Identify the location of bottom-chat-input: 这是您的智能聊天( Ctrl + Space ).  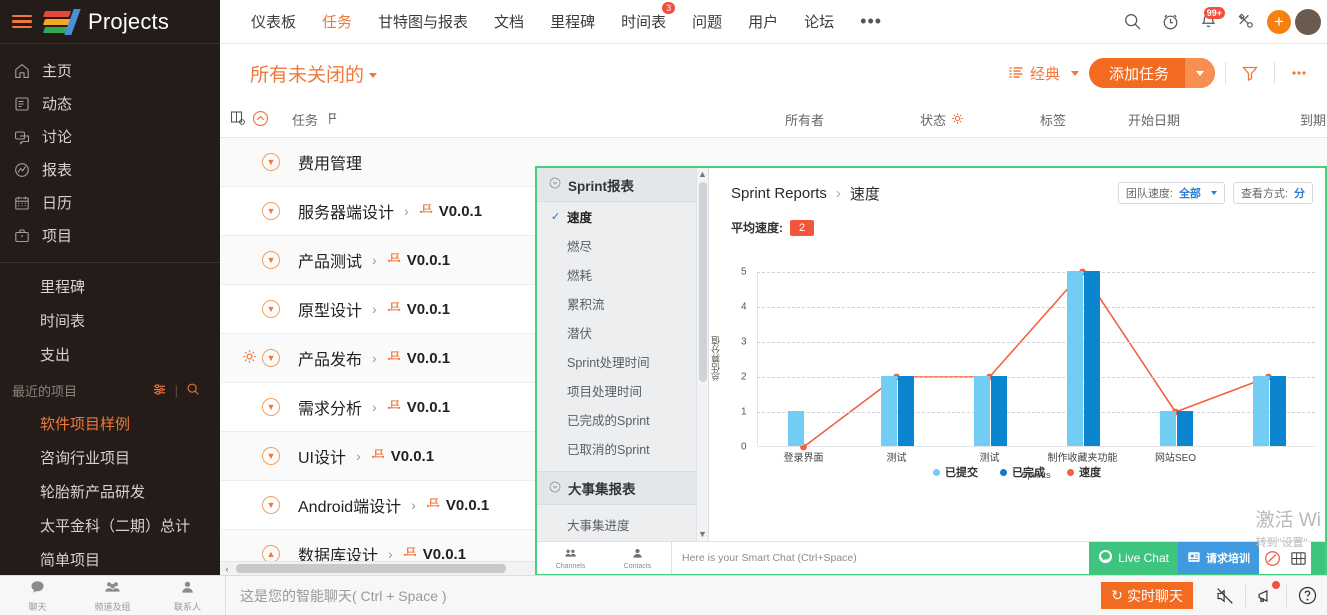
(663, 595).